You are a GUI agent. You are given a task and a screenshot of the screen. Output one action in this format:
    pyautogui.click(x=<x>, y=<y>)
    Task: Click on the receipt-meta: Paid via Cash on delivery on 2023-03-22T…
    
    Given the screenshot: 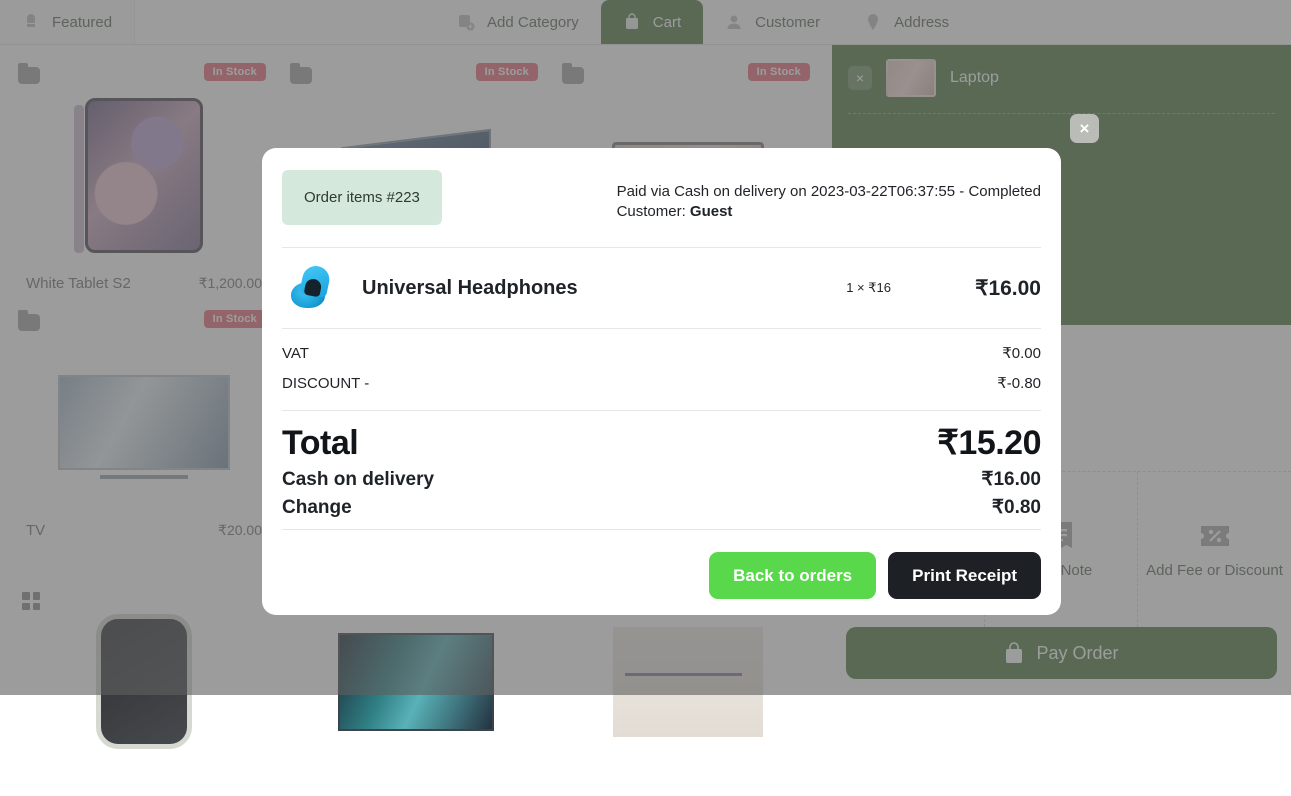 What is the action you would take?
    pyautogui.click(x=829, y=196)
    